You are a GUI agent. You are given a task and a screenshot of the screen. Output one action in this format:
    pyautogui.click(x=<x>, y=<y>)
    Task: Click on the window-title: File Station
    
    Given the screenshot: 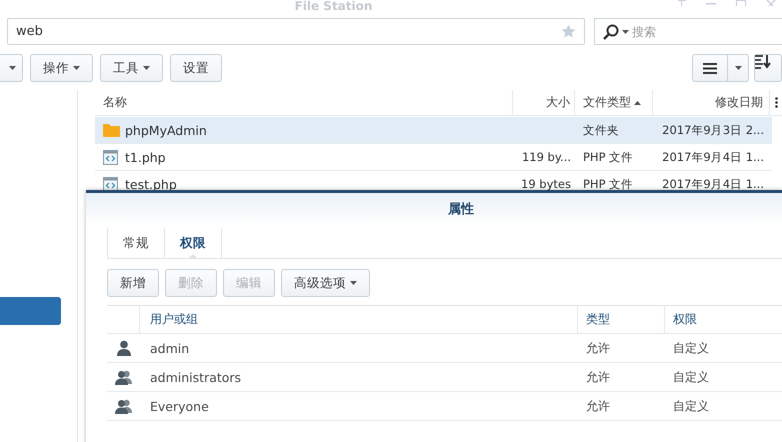 What is the action you would take?
    pyautogui.click(x=333, y=6)
    